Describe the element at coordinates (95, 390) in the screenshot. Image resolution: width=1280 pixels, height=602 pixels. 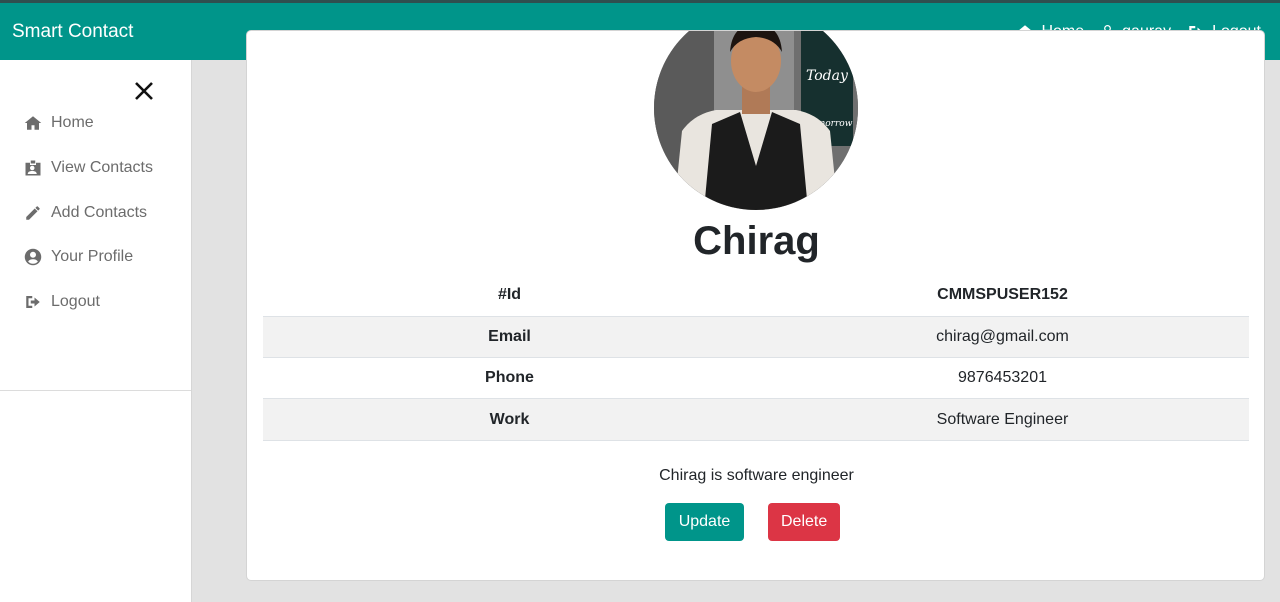
I see `sidebar-divider` at that location.